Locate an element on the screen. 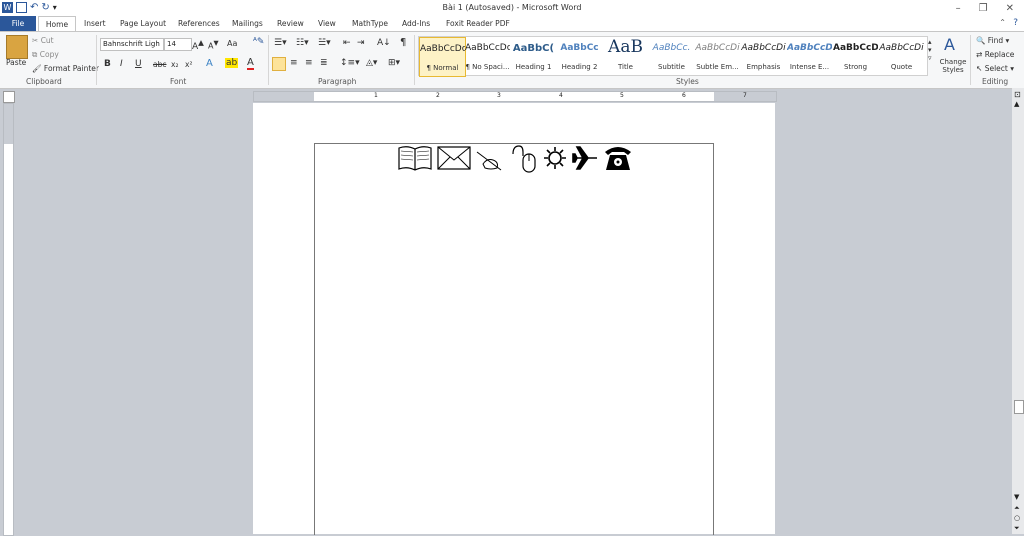  replace-label: Replace is located at coordinates (999, 54).